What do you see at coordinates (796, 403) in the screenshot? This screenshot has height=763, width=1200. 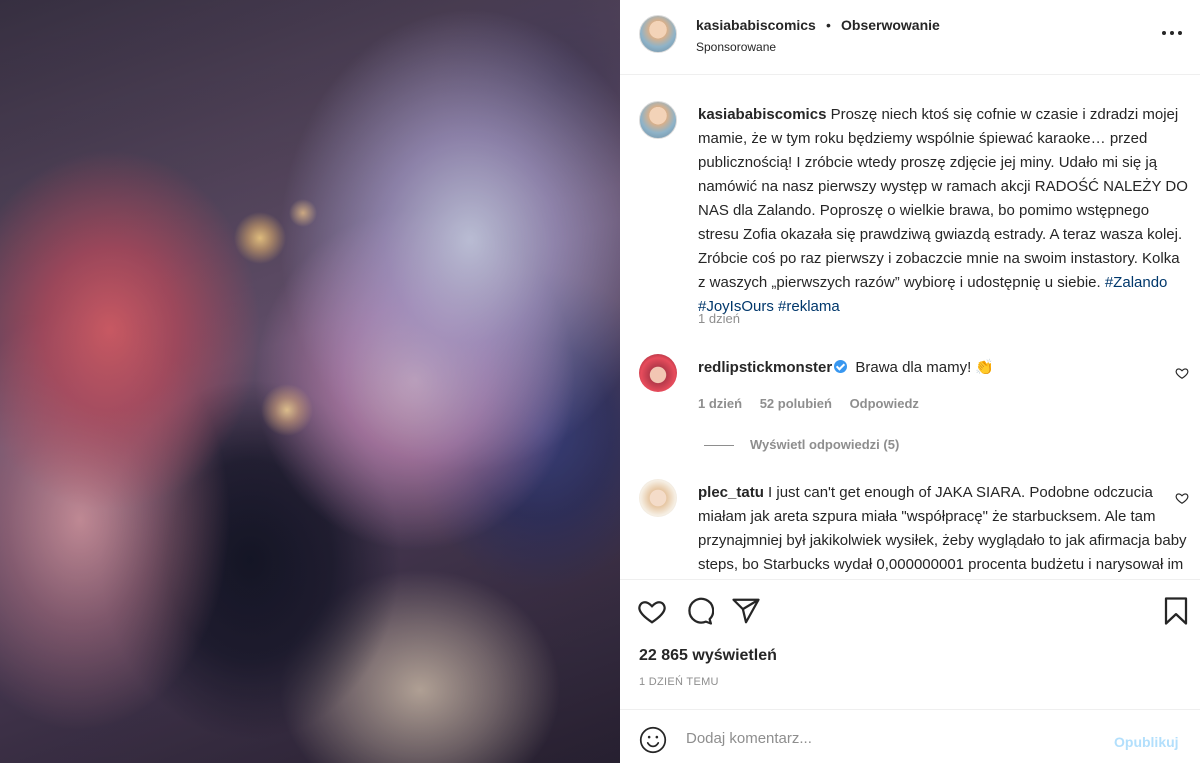 I see `comment-likes: 52 polubień` at bounding box center [796, 403].